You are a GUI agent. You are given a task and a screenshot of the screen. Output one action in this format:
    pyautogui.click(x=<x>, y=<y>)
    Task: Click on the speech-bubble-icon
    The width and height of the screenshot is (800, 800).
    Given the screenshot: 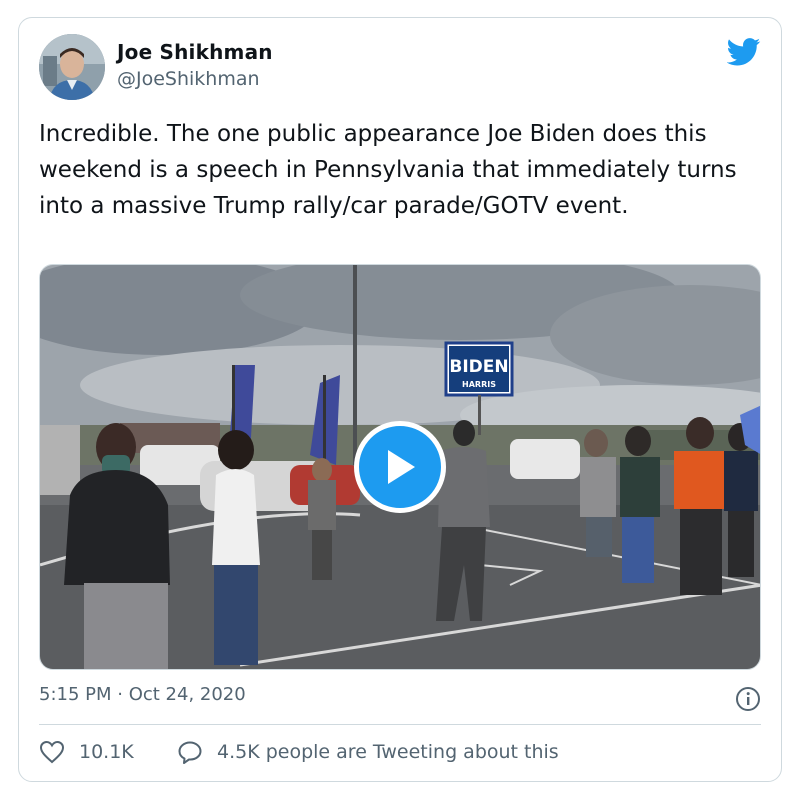 What is the action you would take?
    pyautogui.click(x=190, y=752)
    